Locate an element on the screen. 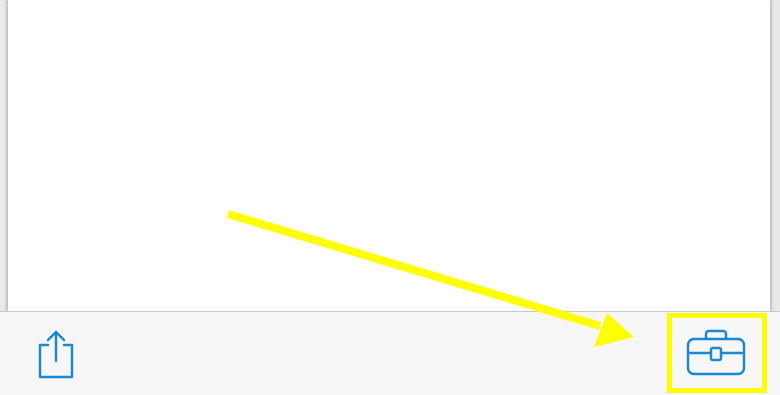 The image size is (780, 395). share-button is located at coordinates (56, 355).